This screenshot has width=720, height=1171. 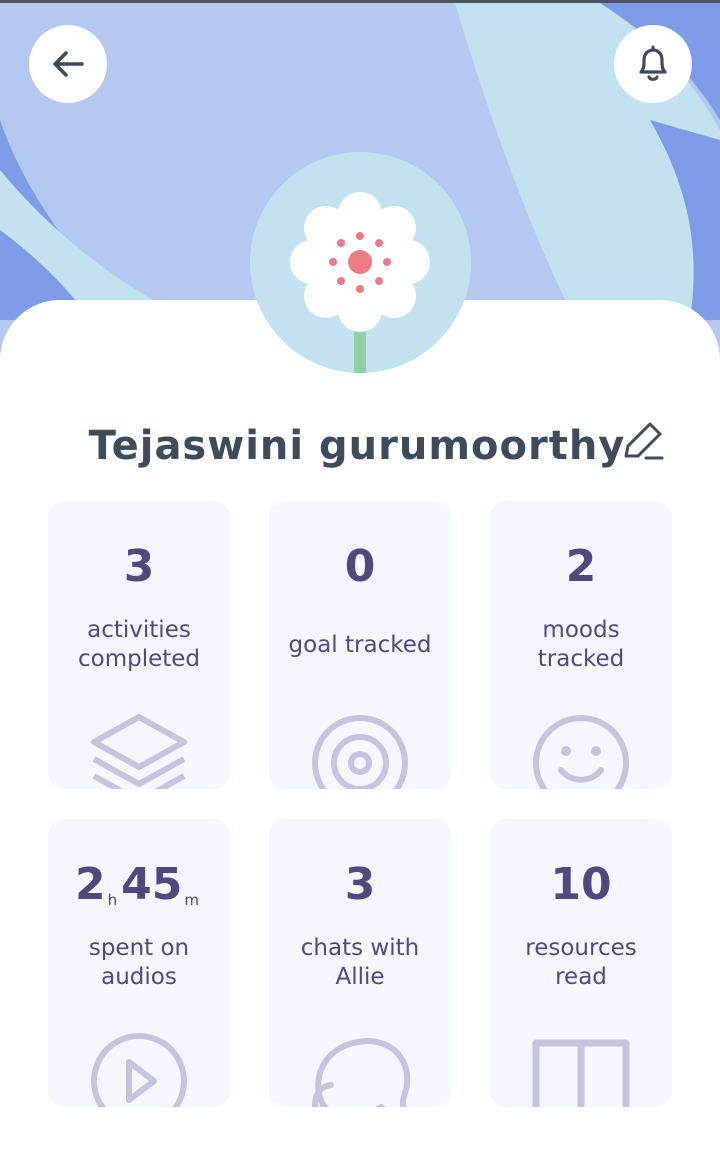 I want to click on stat-card-activities: 3 activities completed, so click(x=139, y=645).